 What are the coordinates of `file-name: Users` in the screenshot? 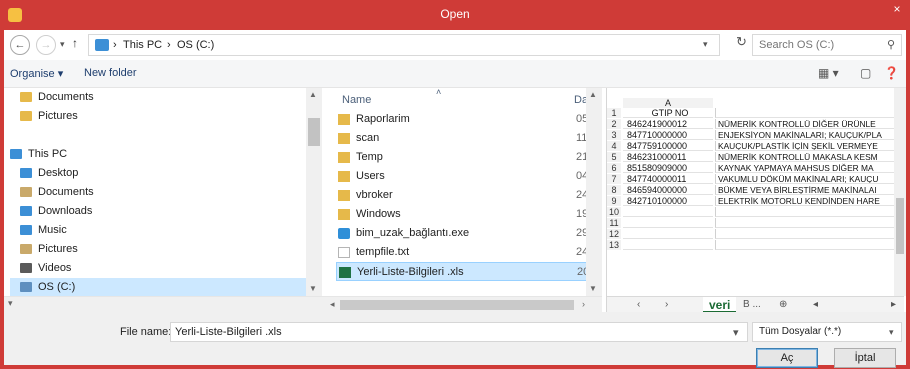 It's located at (370, 176).